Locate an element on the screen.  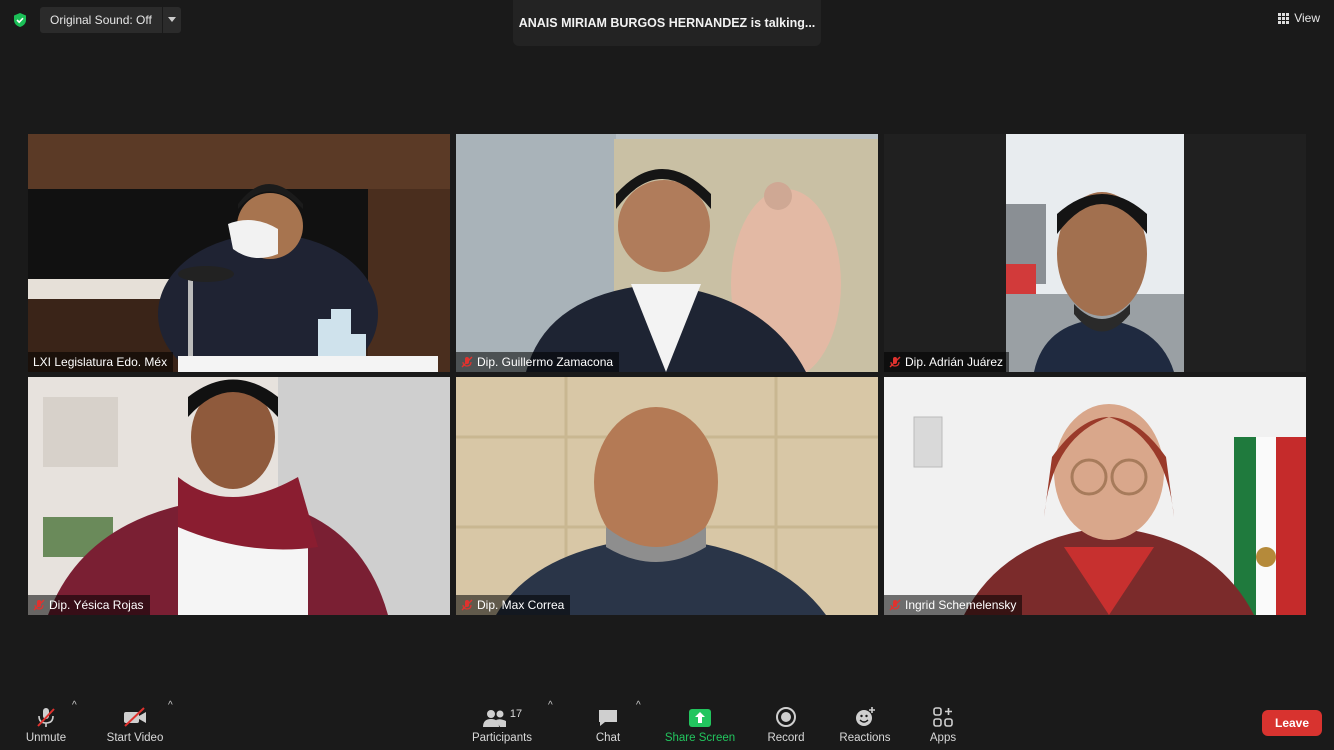
unmute-button: Unmute is located at coordinates (46, 718).